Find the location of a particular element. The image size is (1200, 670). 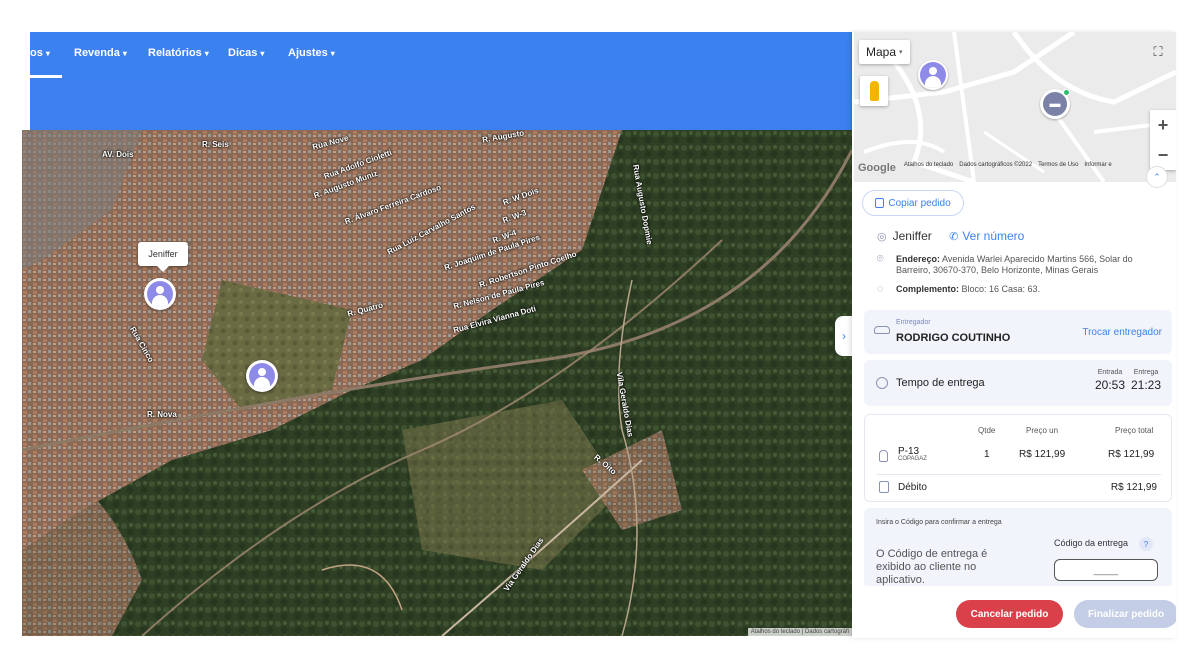

top-nav-bar: os ▾ Revenda ▾ Relatórios ▾ Dicas ▾ Ajustes ▾ is located at coordinates (441, 55).